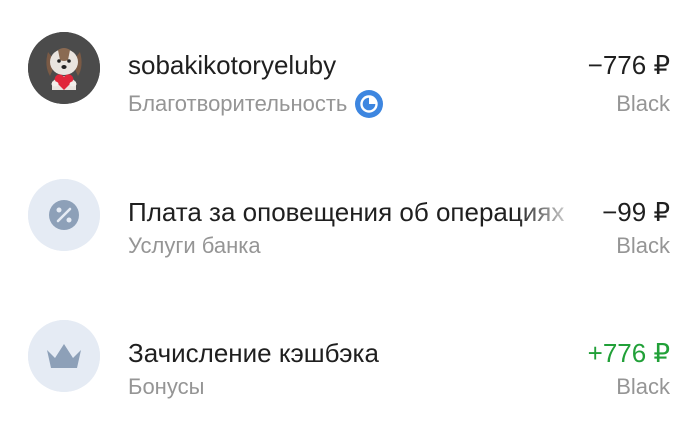 The height and width of the screenshot is (434, 700). What do you see at coordinates (232, 65) in the screenshot?
I see `transaction-title: sobakikotoryeluby` at bounding box center [232, 65].